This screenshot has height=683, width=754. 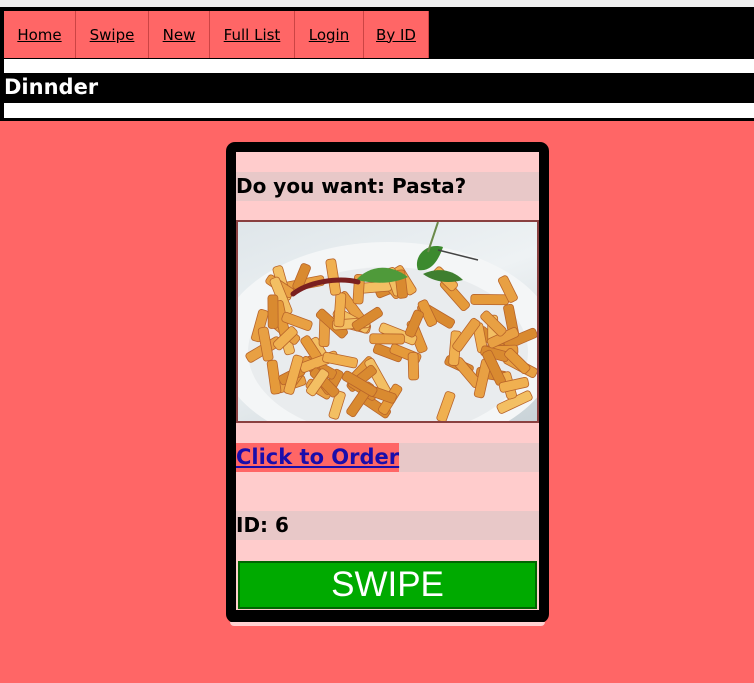 What do you see at coordinates (179, 34) in the screenshot?
I see `nav-new-link: New` at bounding box center [179, 34].